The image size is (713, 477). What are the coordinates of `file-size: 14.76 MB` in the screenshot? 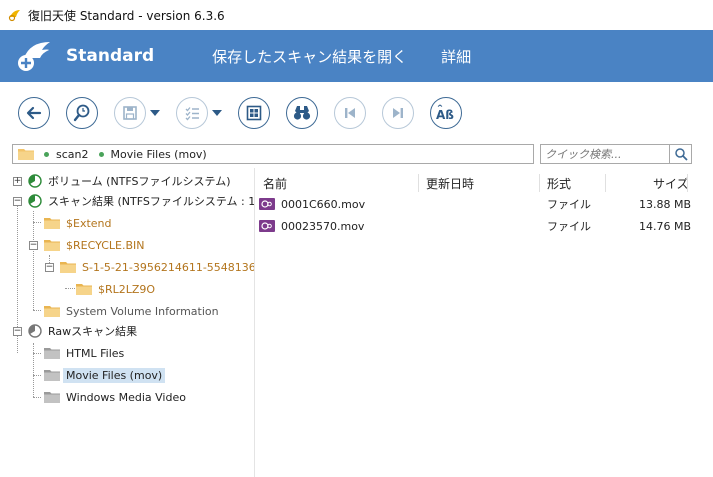 It's located at (665, 226).